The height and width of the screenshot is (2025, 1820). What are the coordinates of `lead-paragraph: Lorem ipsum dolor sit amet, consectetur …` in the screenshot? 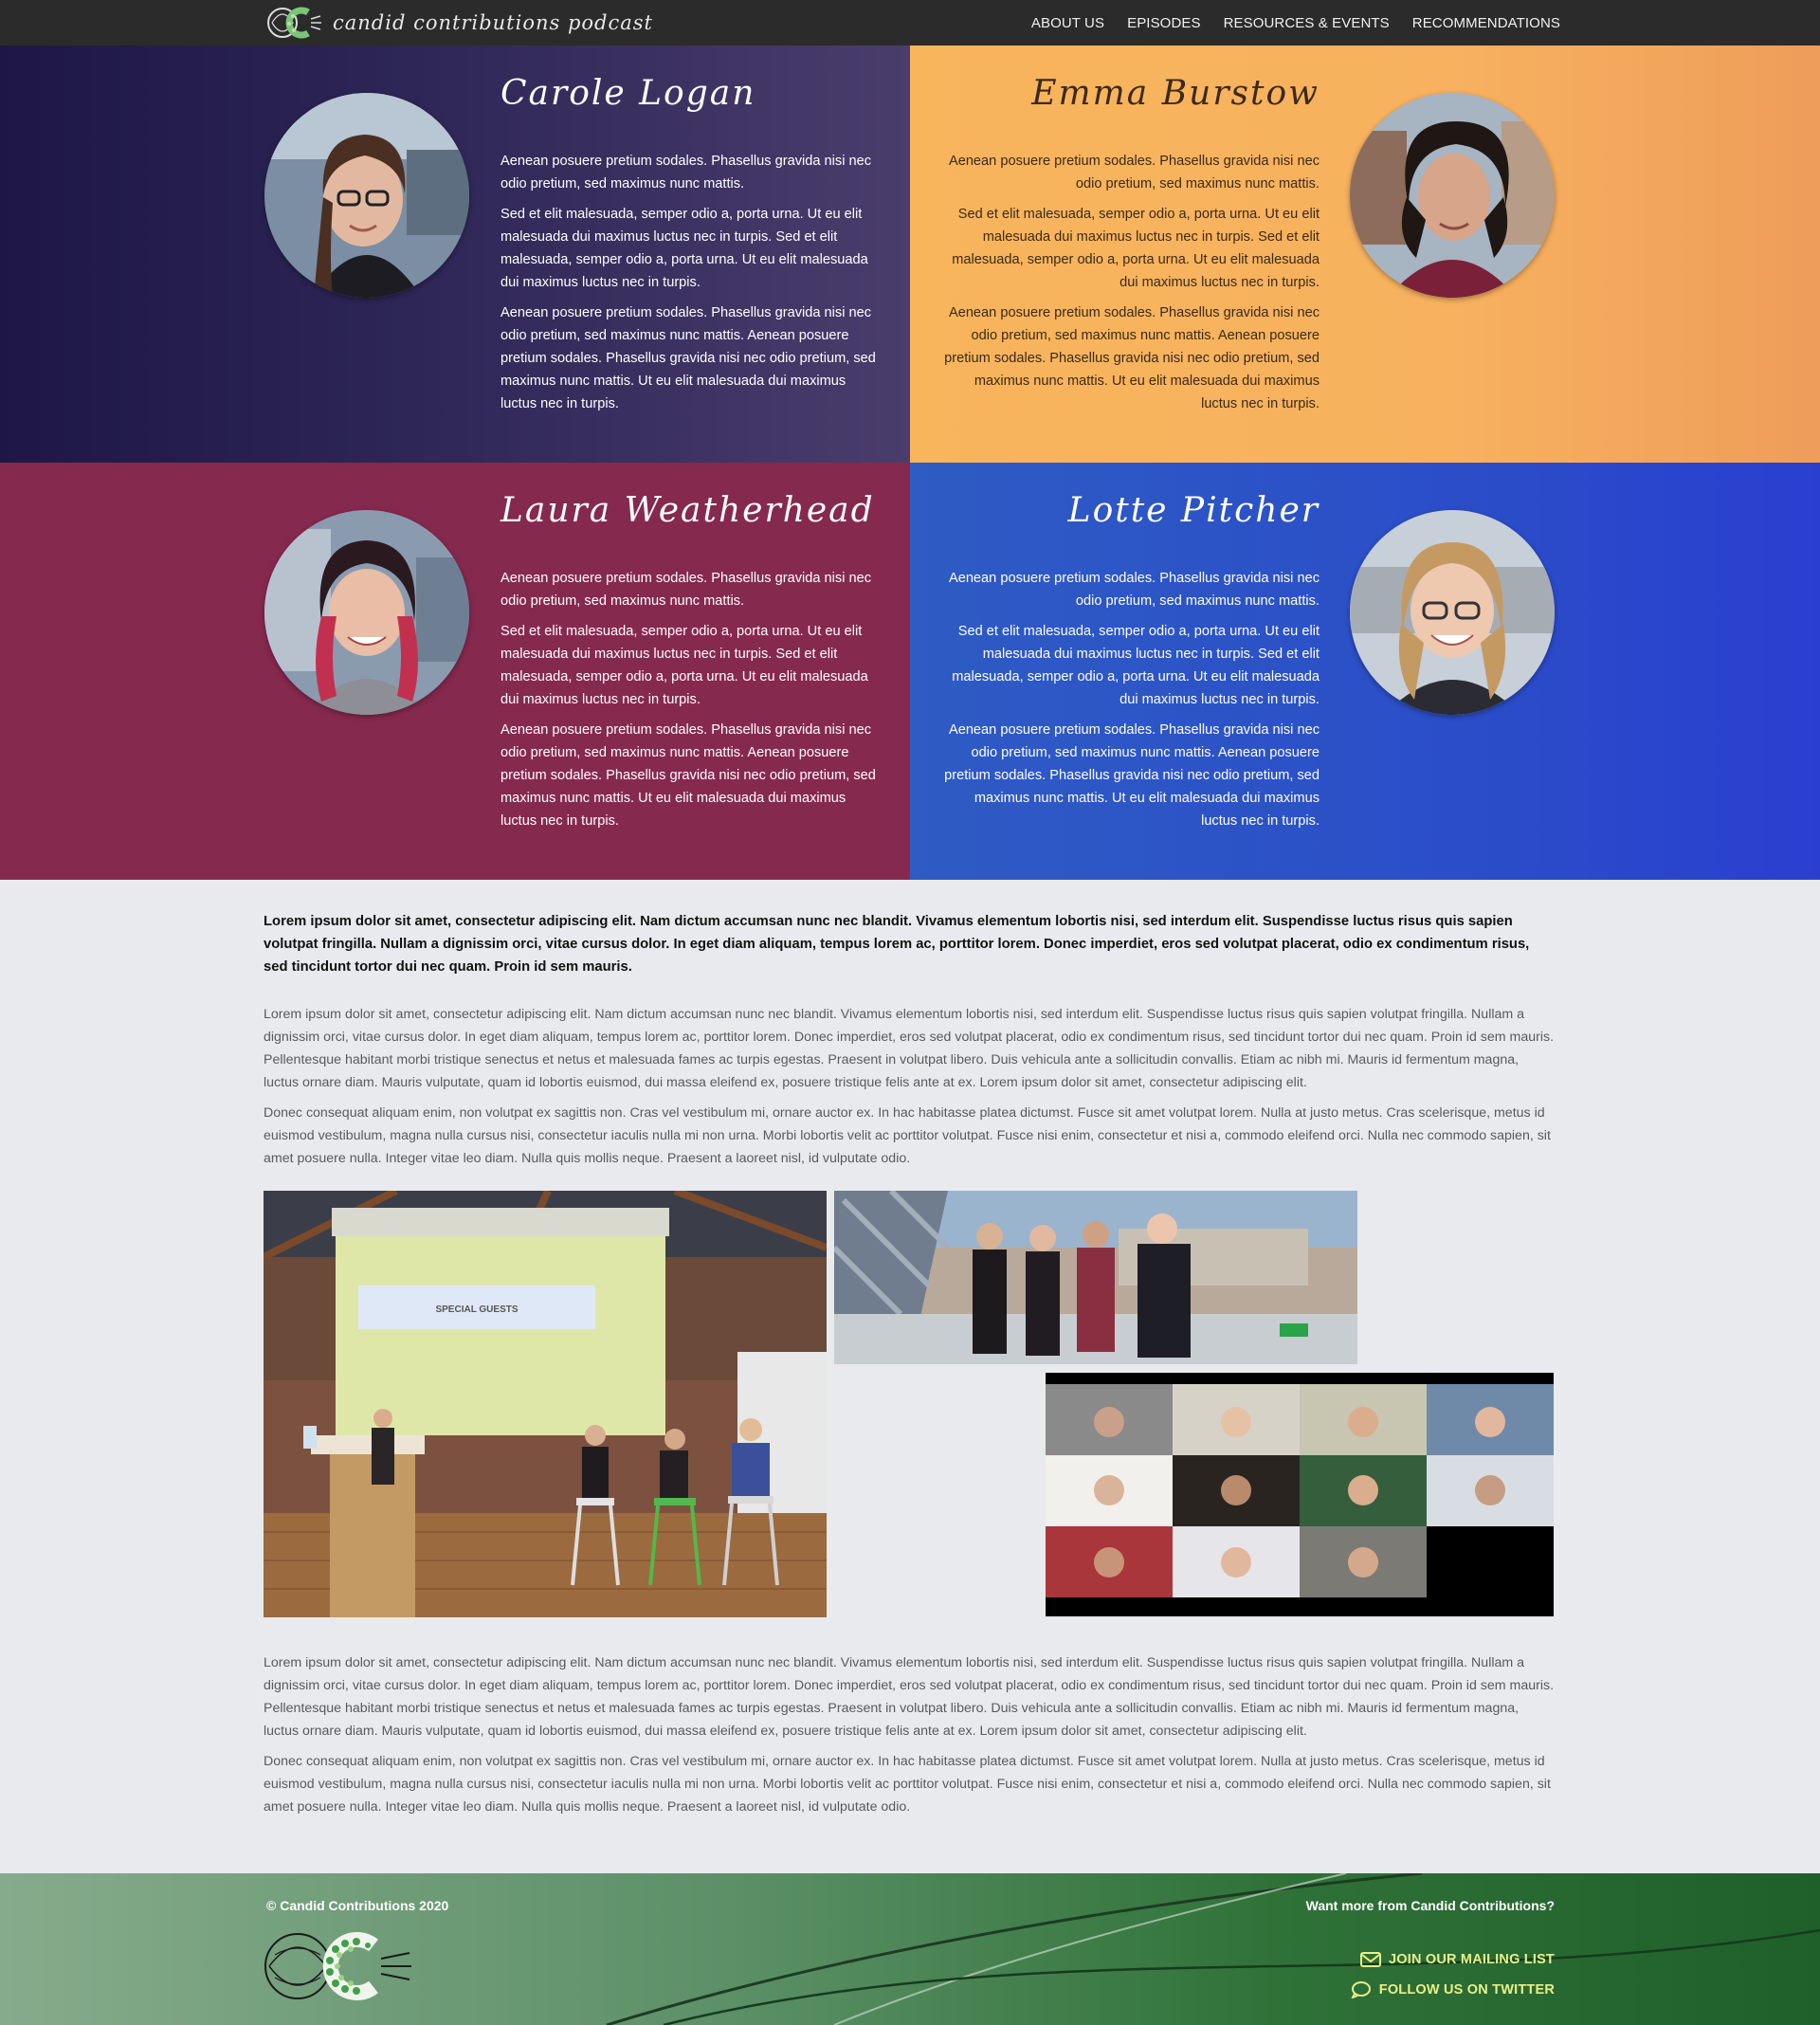 It's located at (897, 944).